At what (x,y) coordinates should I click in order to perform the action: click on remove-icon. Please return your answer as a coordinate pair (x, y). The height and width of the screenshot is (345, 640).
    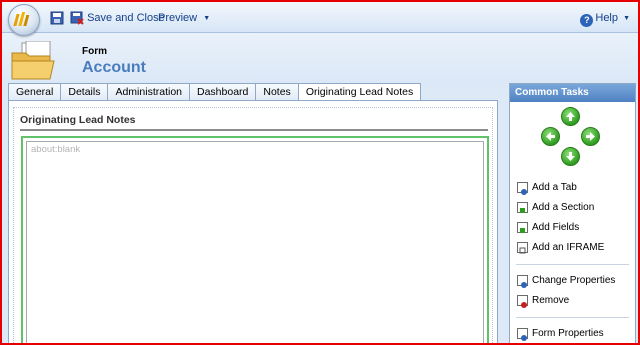
    Looking at the image, I should click on (522, 301).